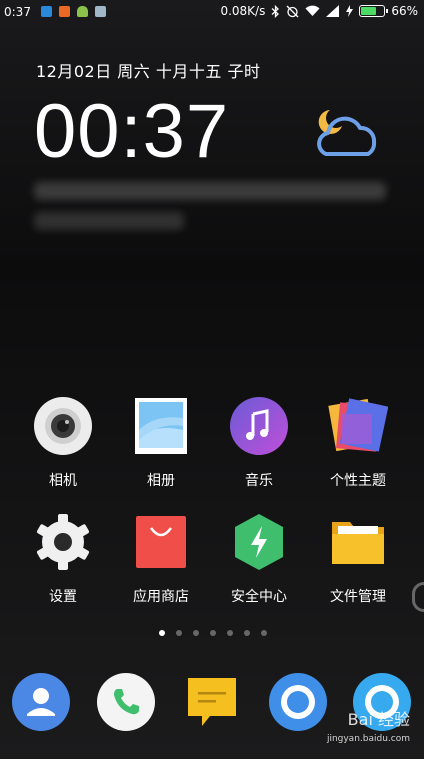  Describe the element at coordinates (259, 426) in the screenshot. I see `music-icon` at that location.